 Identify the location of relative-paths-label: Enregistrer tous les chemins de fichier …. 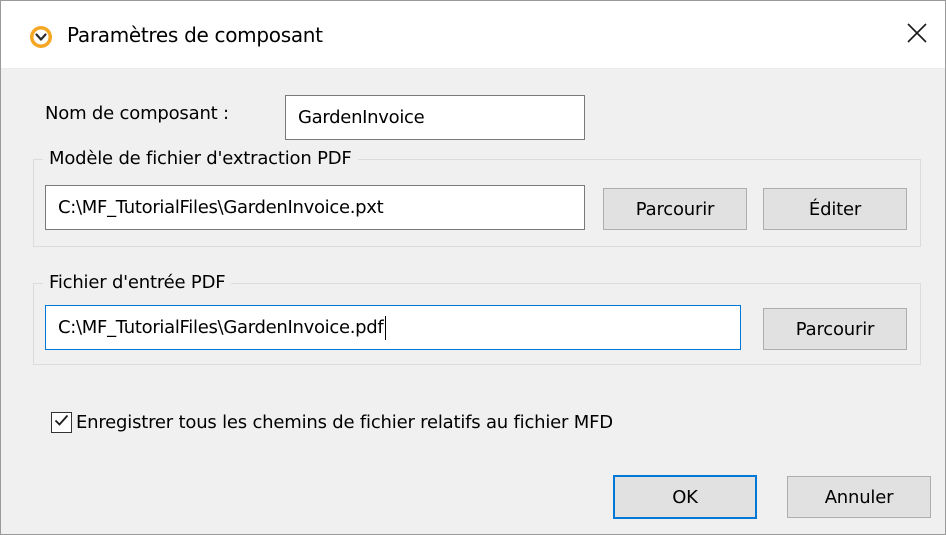
(344, 422).